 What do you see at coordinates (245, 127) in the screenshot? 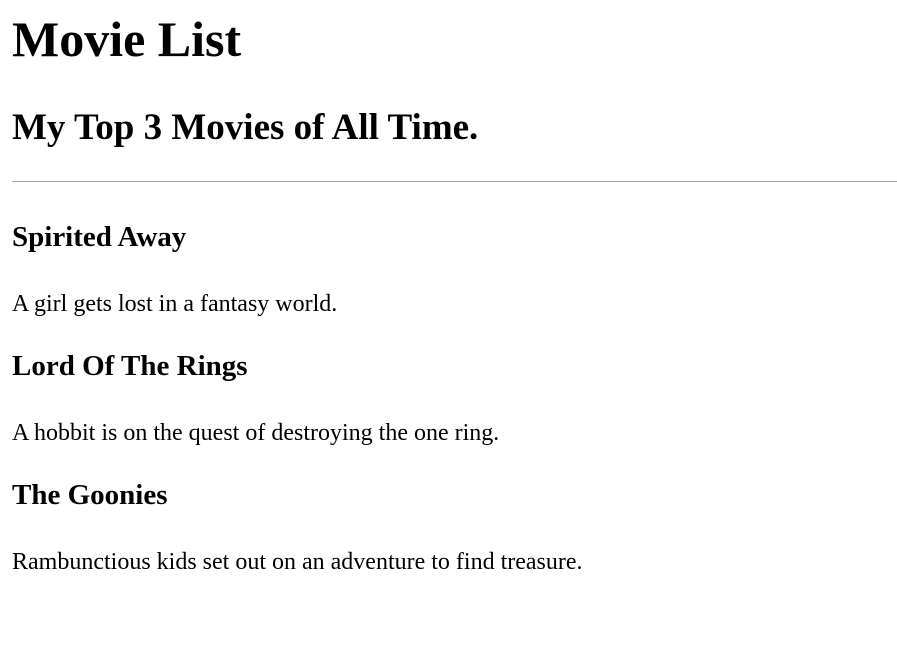
I see `page-subtitle: My Top 3 Movies of All Time.` at bounding box center [245, 127].